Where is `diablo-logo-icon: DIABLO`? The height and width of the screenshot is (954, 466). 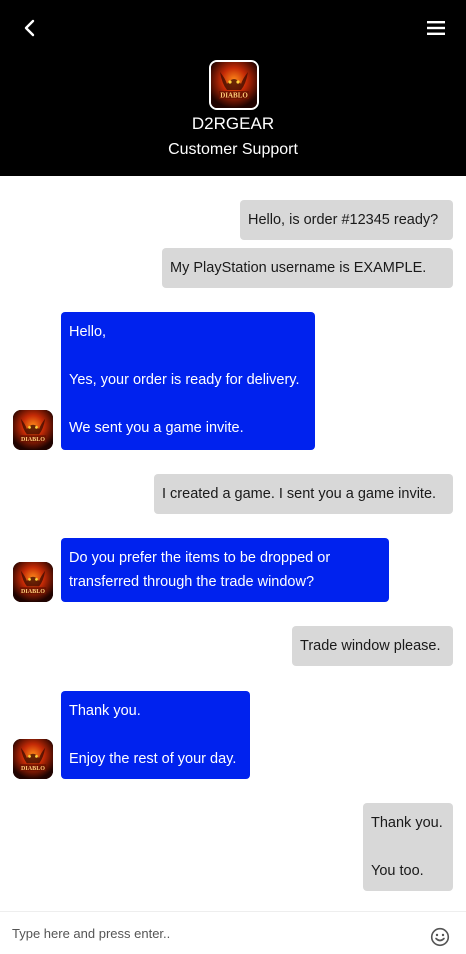
diablo-logo-icon: DIABLO is located at coordinates (234, 85).